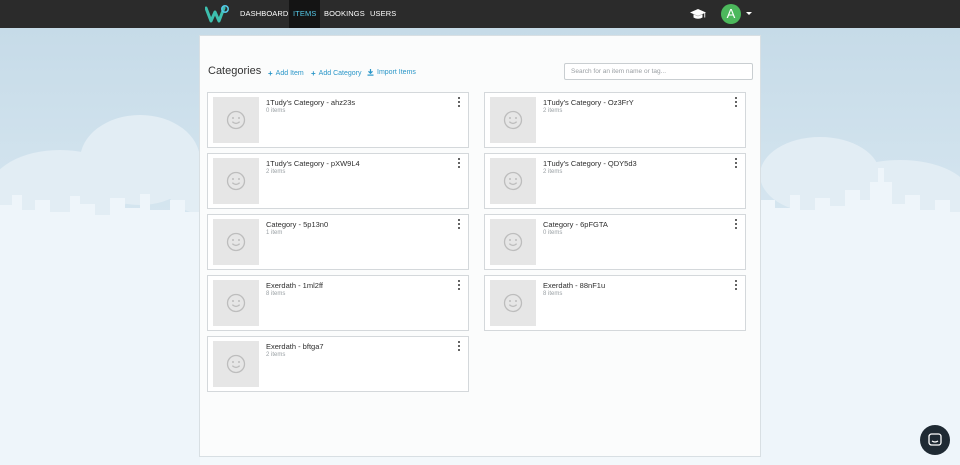 The height and width of the screenshot is (465, 960). I want to click on category-name: Exerdath - 1ml2ff, so click(294, 285).